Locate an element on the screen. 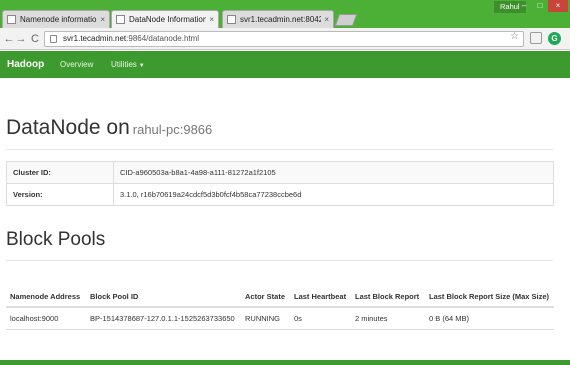 The height and width of the screenshot is (365, 570). url-host: svr1.tecadmin.net is located at coordinates (95, 38).